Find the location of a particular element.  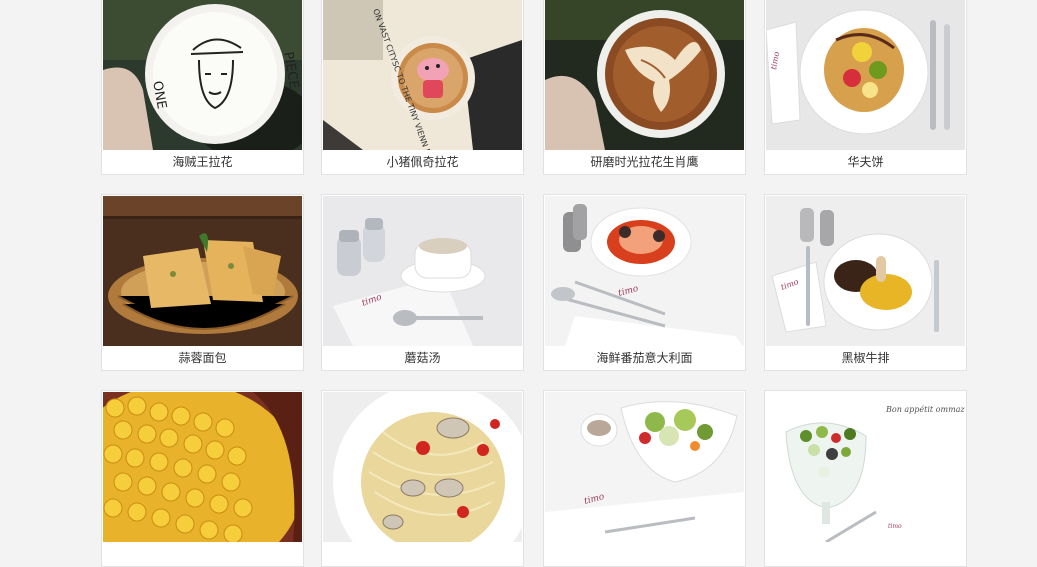

menu-card-garlic-bread: 蒜蓉面包 is located at coordinates (202, 282).